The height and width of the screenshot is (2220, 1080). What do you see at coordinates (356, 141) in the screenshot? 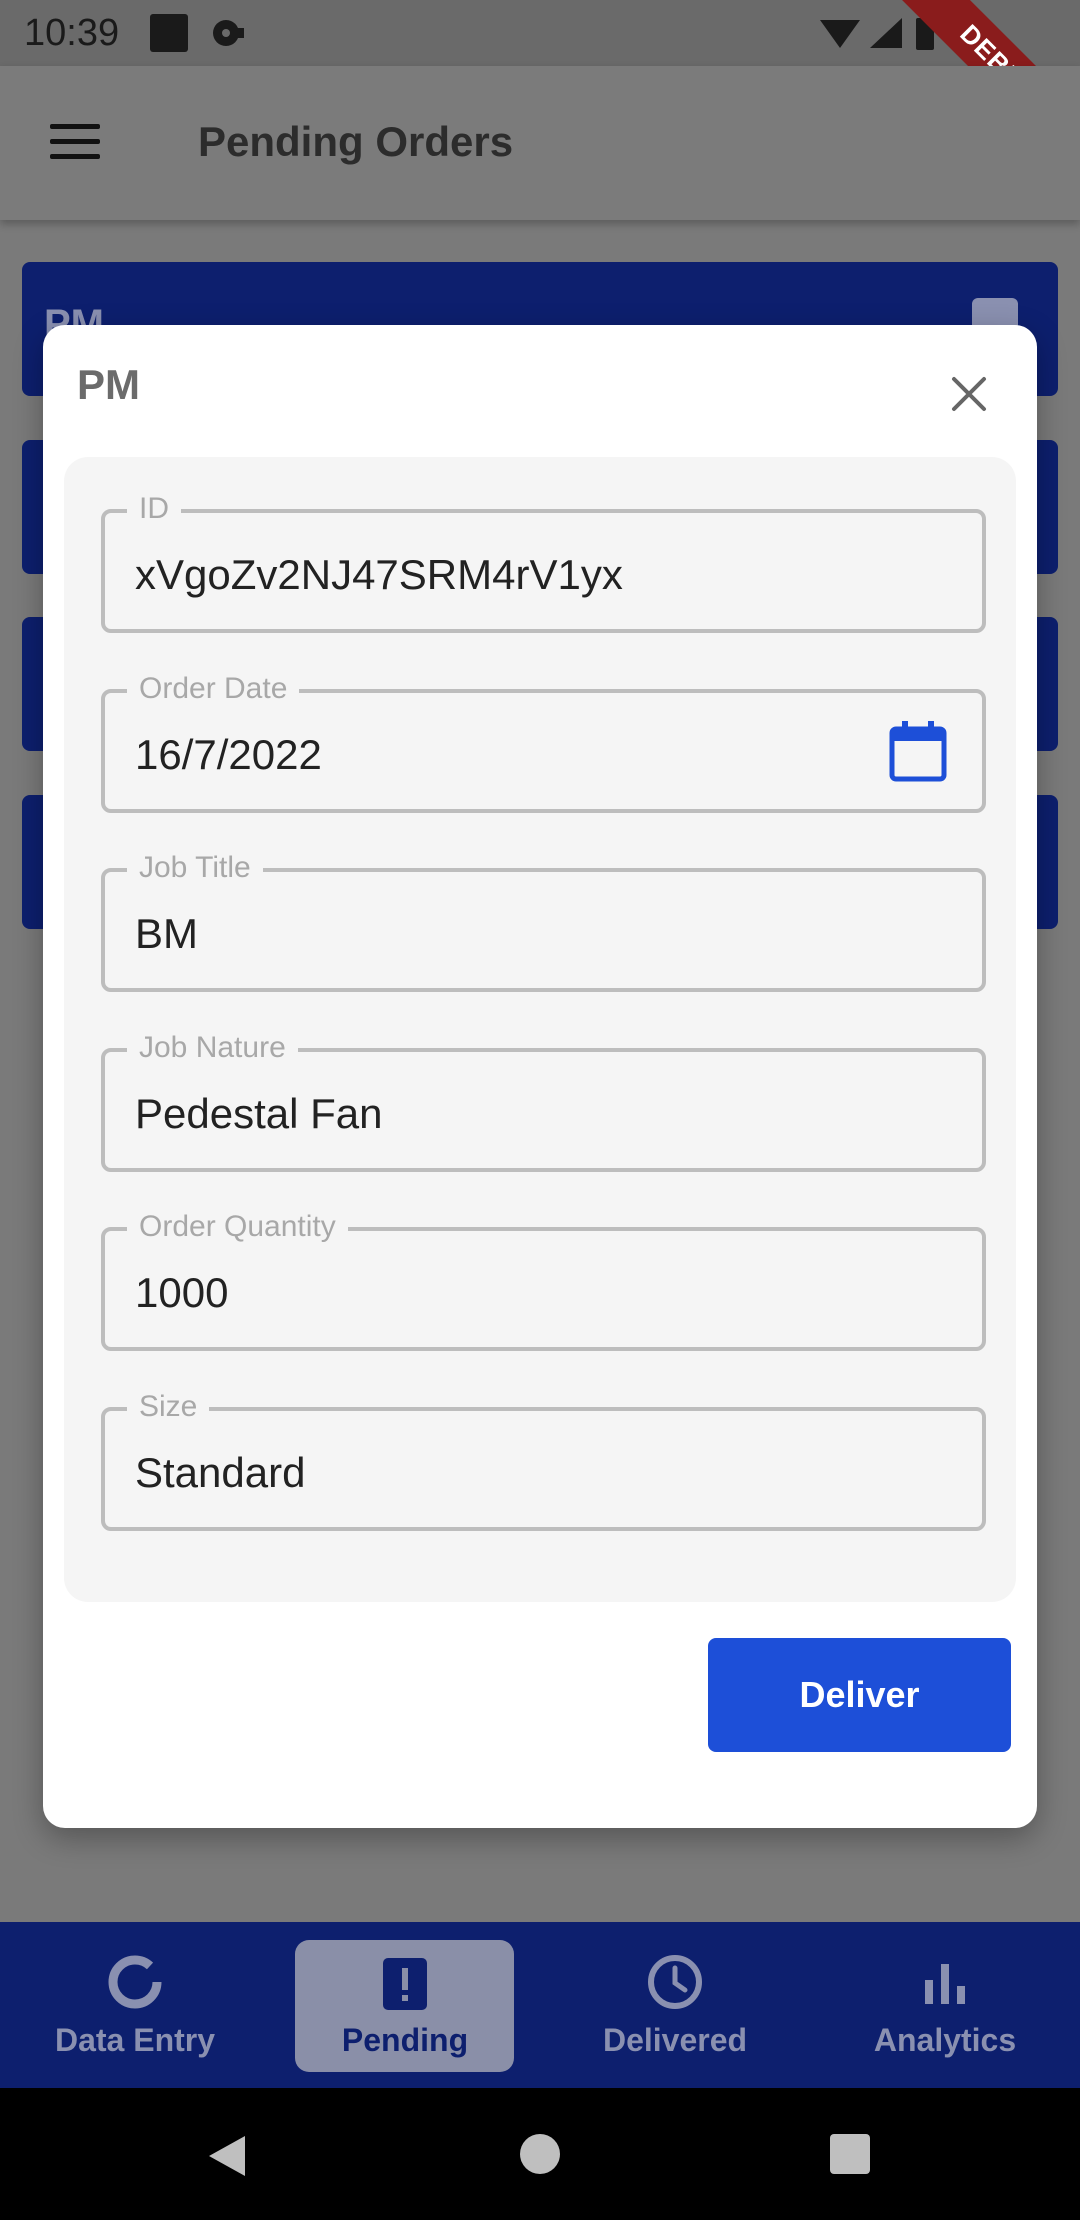
I see `page-title: Pending Orders` at bounding box center [356, 141].